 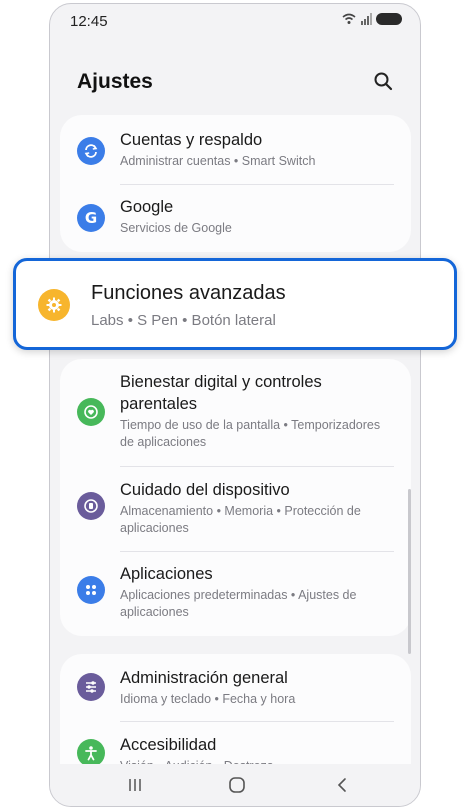 What do you see at coordinates (191, 140) in the screenshot?
I see `item-title: Cuentas y respaldo` at bounding box center [191, 140].